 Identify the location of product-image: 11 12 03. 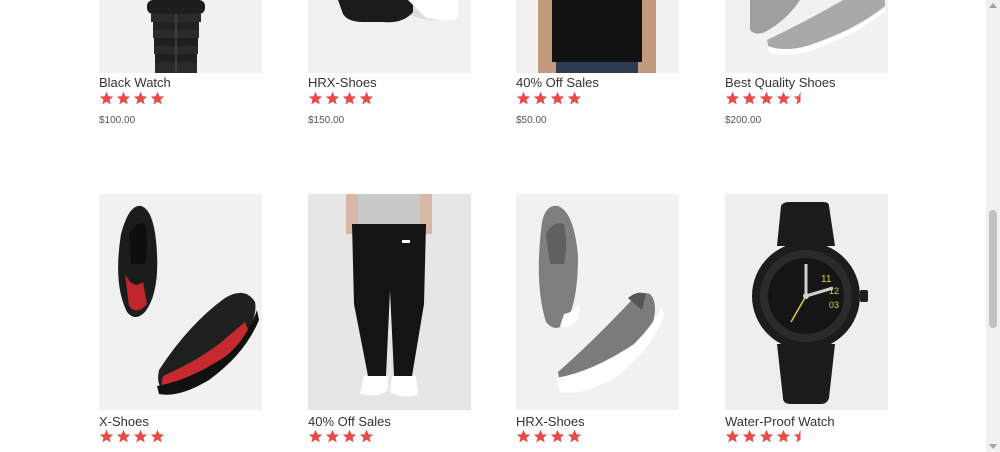
(806, 302).